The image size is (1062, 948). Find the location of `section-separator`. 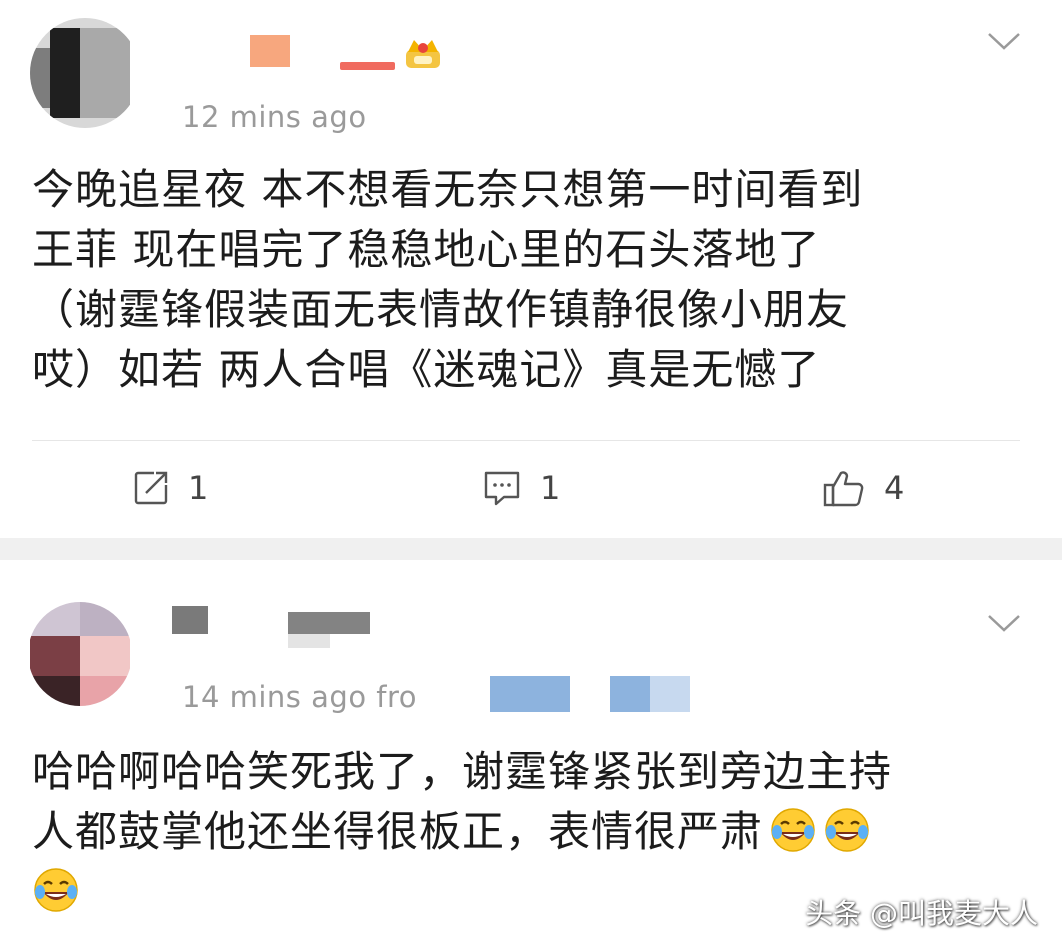

section-separator is located at coordinates (531, 549).